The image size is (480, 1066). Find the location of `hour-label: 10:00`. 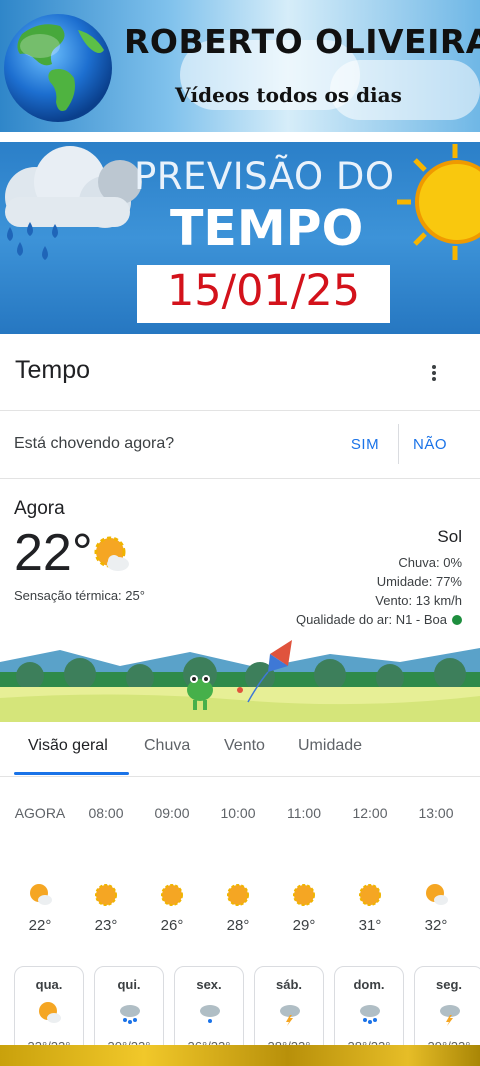

hour-label: 10:00 is located at coordinates (238, 813).